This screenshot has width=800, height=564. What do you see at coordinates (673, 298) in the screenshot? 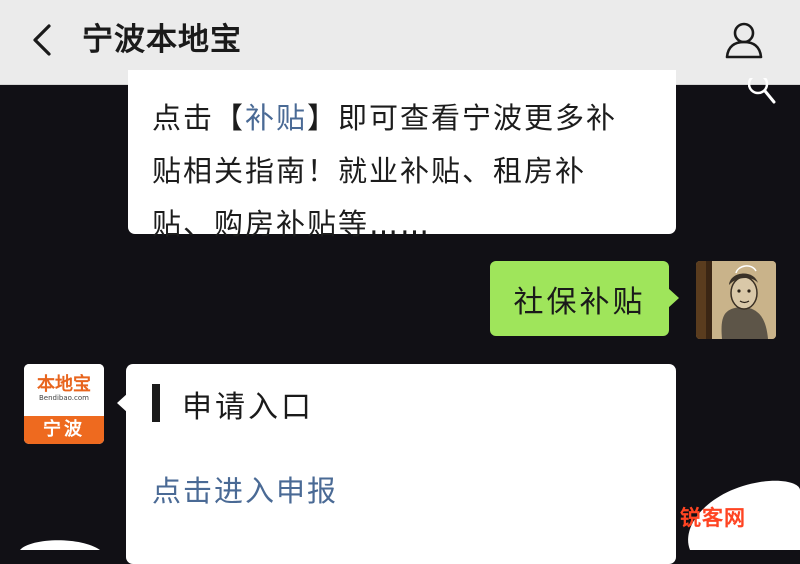
I see `bubble-tail` at bounding box center [673, 298].